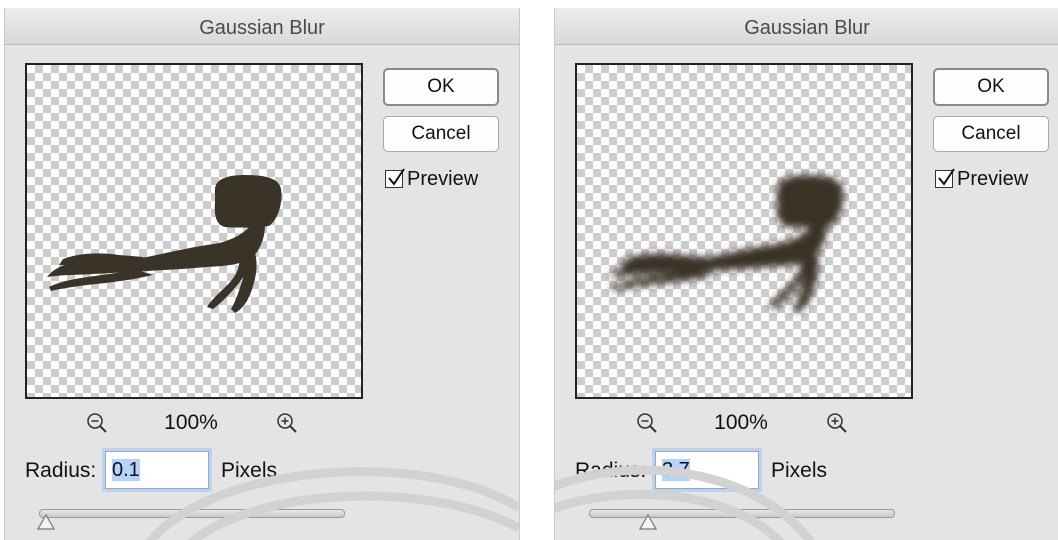  Describe the element at coordinates (707, 470) in the screenshot. I see `radius-input: 3.7` at that location.